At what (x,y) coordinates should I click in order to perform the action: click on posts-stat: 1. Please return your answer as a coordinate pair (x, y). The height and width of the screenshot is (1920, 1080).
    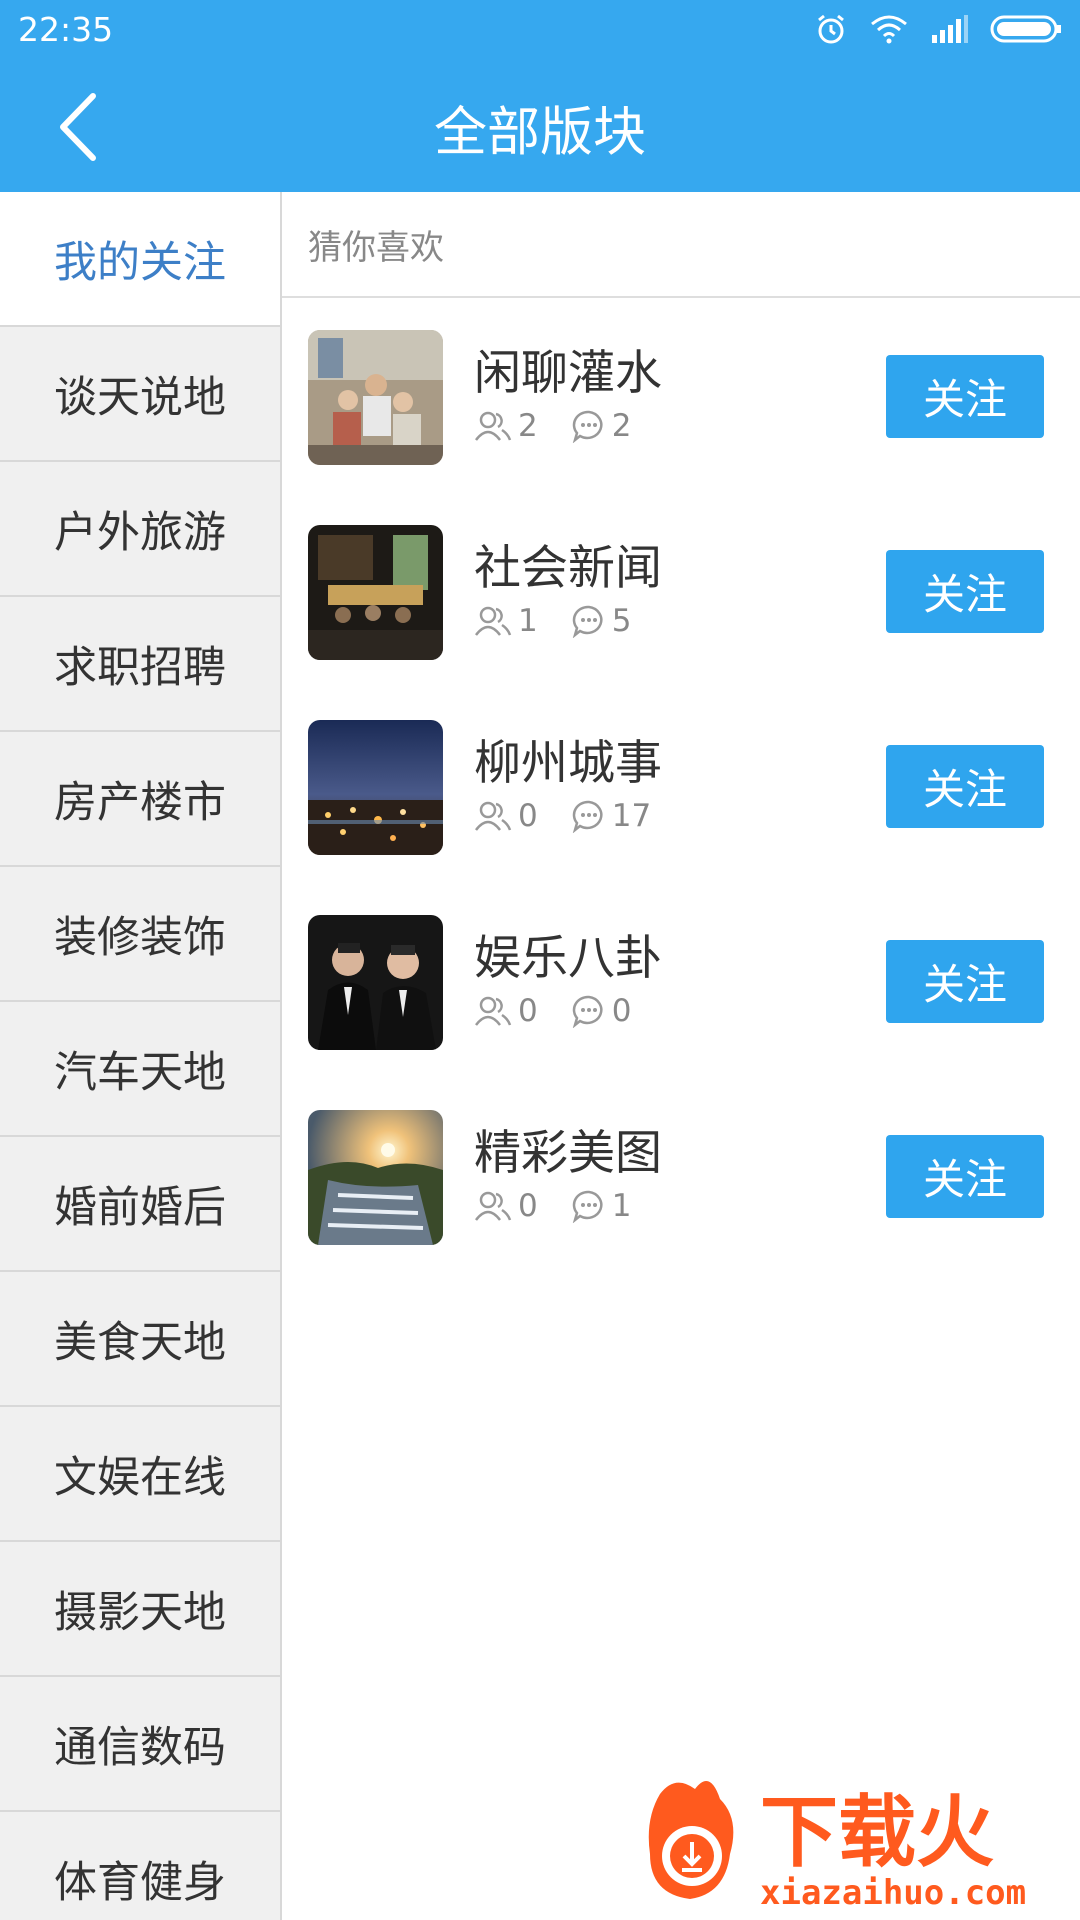
    Looking at the image, I should click on (602, 1206).